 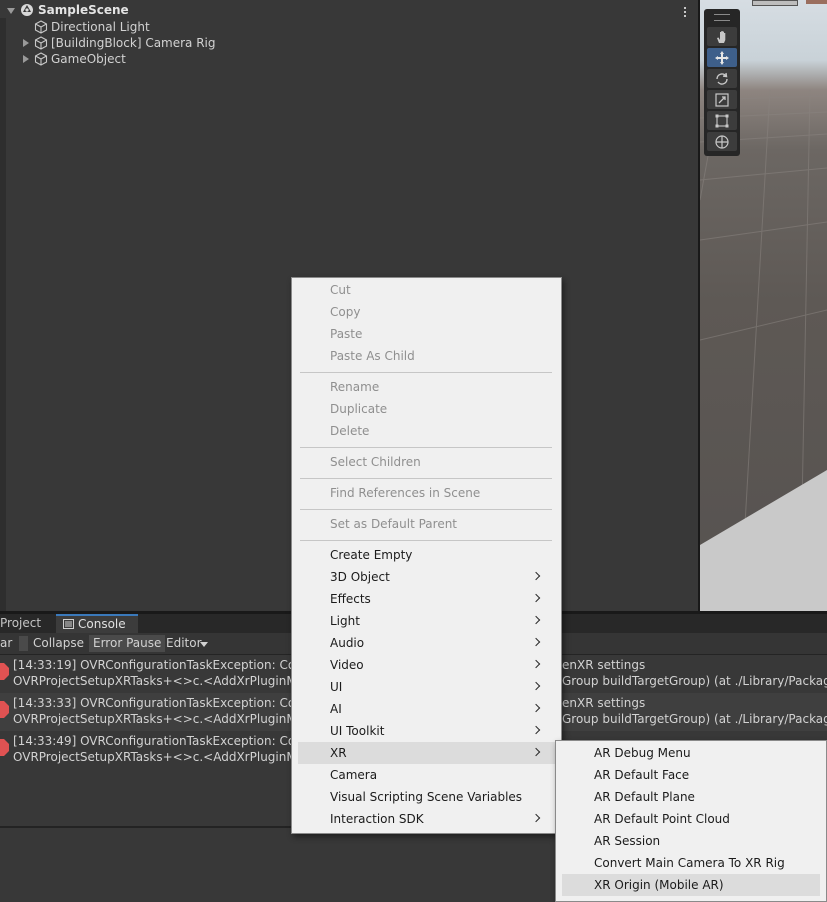 What do you see at coordinates (349, 10) in the screenshot?
I see `scene-row: SampleScene` at bounding box center [349, 10].